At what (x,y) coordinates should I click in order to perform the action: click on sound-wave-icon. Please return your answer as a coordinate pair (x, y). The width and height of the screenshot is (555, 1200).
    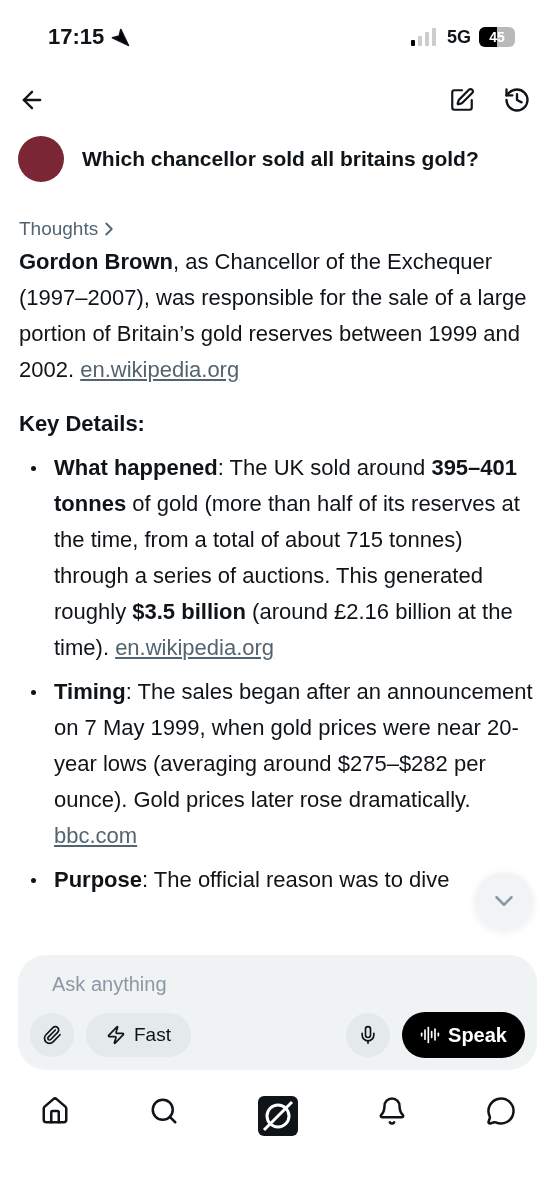
    Looking at the image, I should click on (430, 1035).